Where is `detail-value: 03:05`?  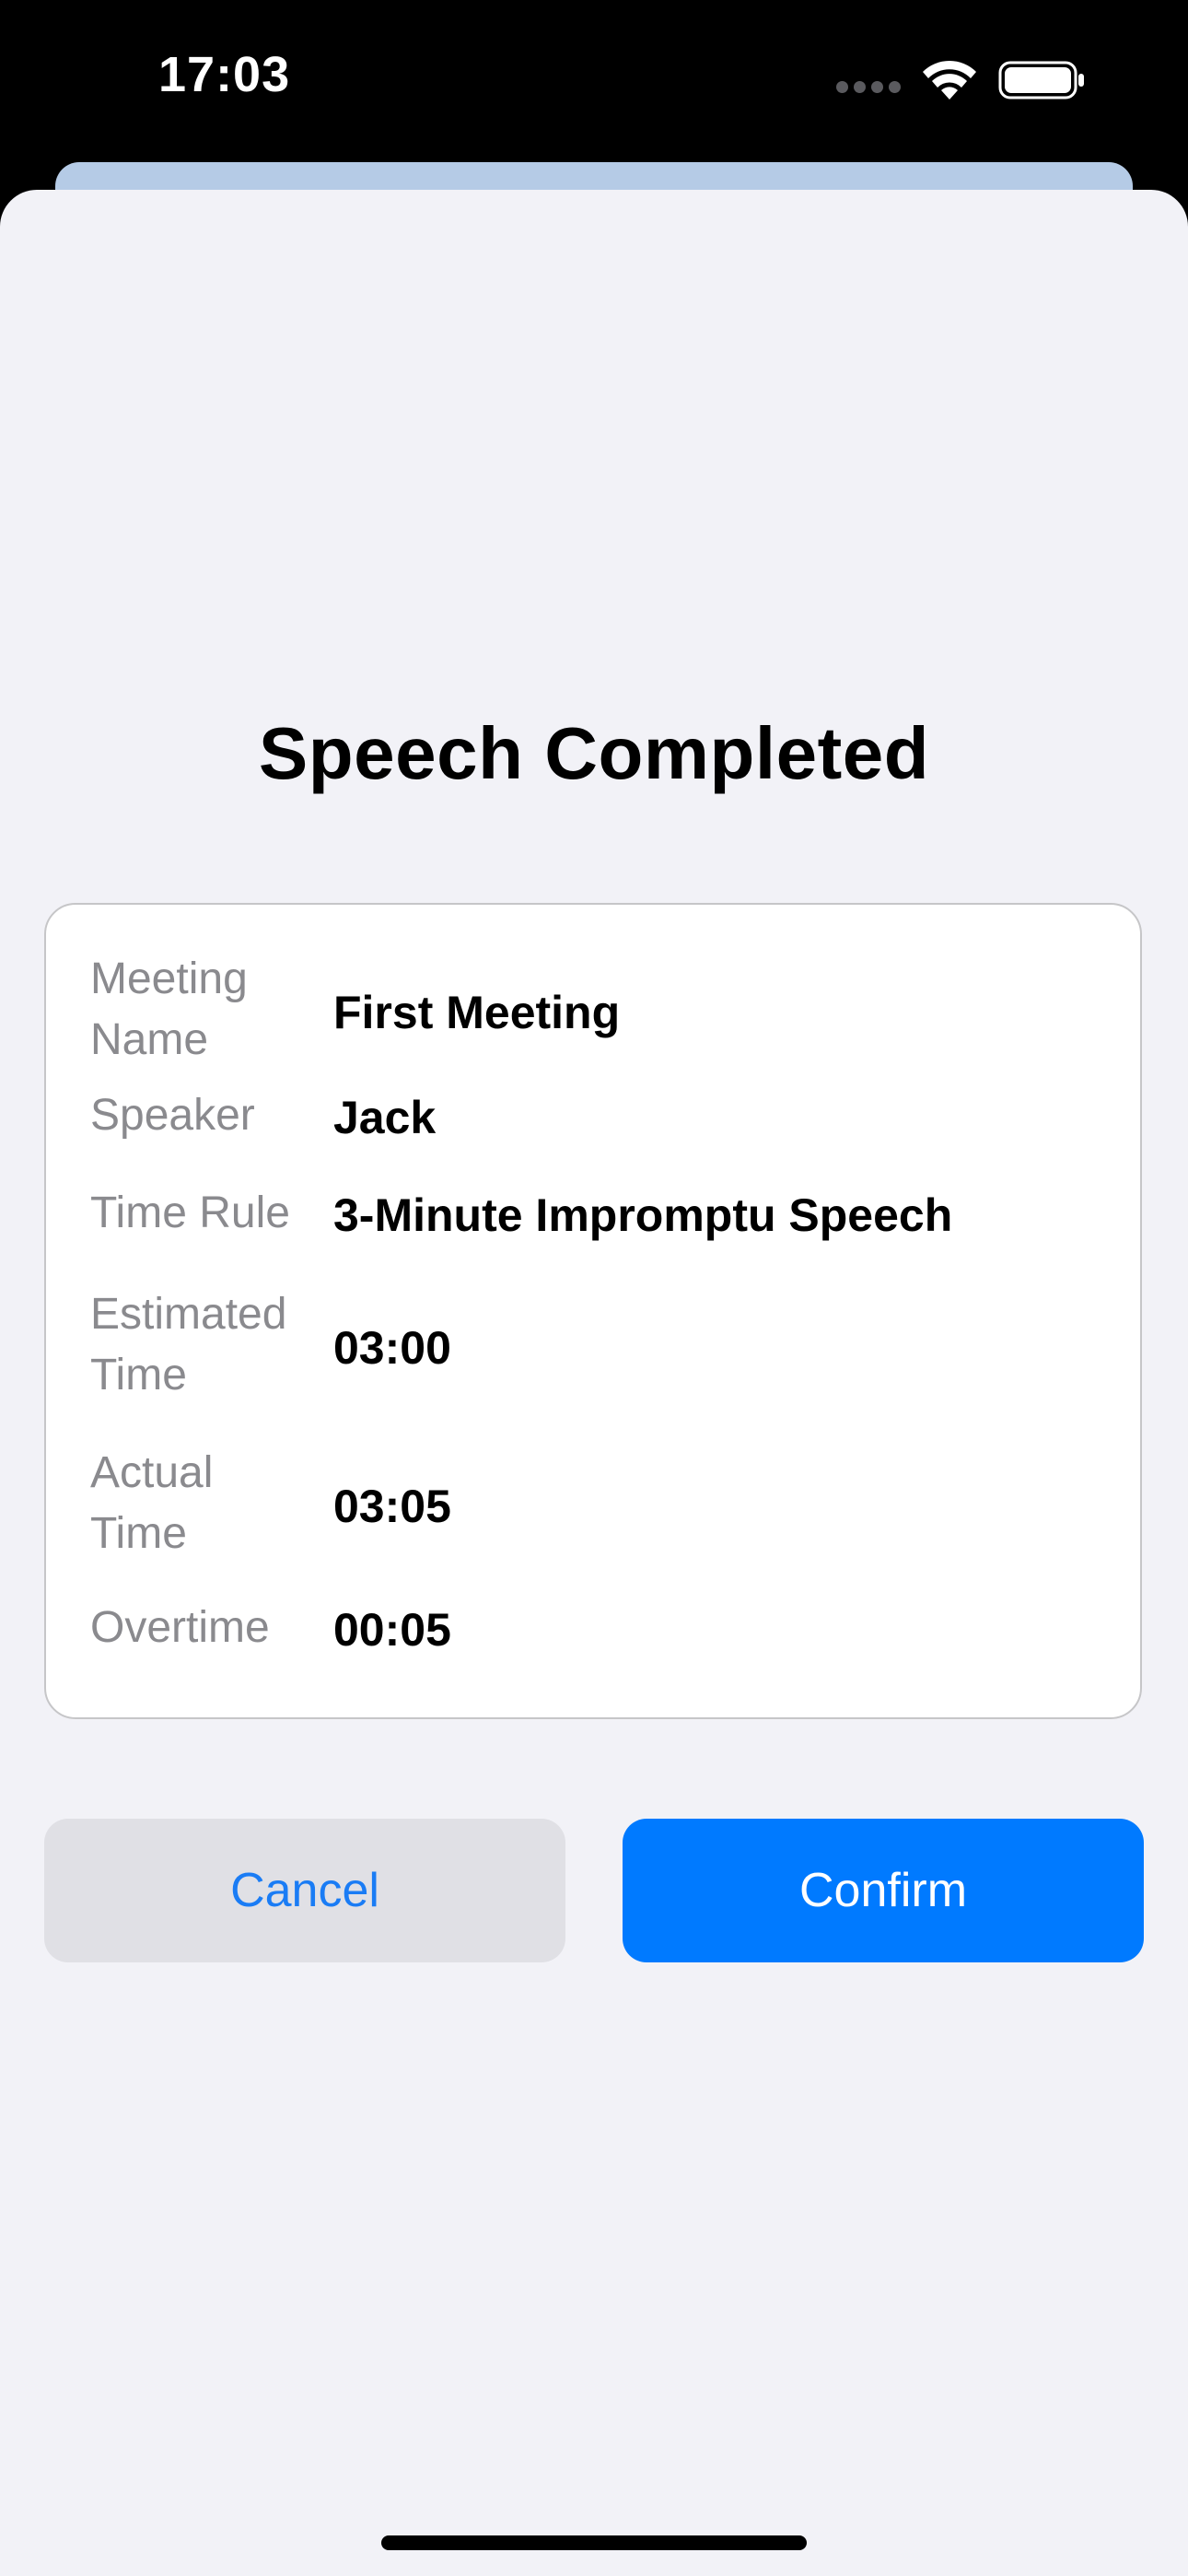 detail-value: 03:05 is located at coordinates (392, 1506).